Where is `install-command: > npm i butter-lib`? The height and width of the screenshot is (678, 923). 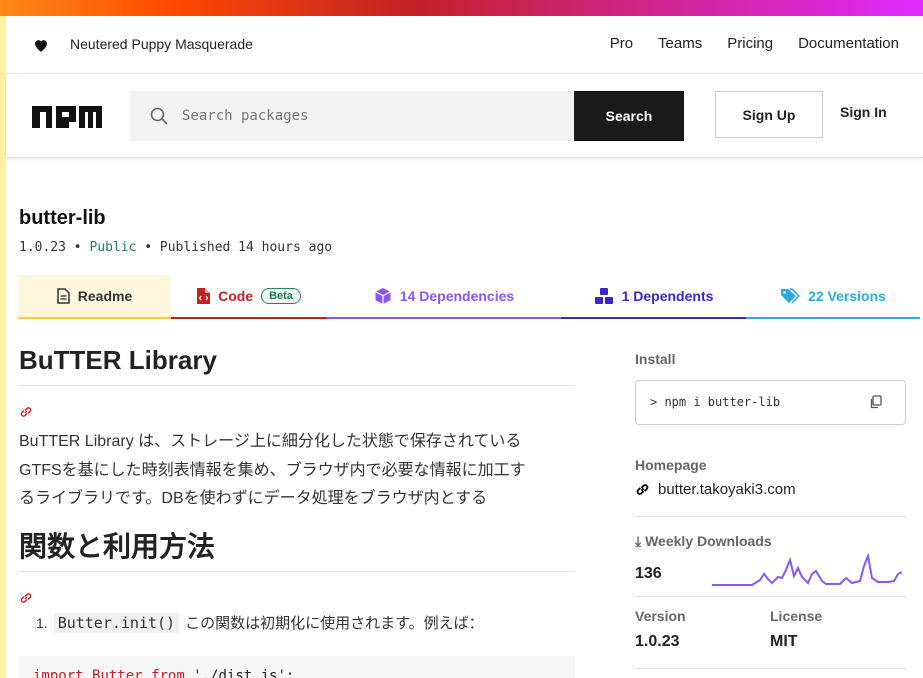
install-command: > npm i butter-lib is located at coordinates (715, 402).